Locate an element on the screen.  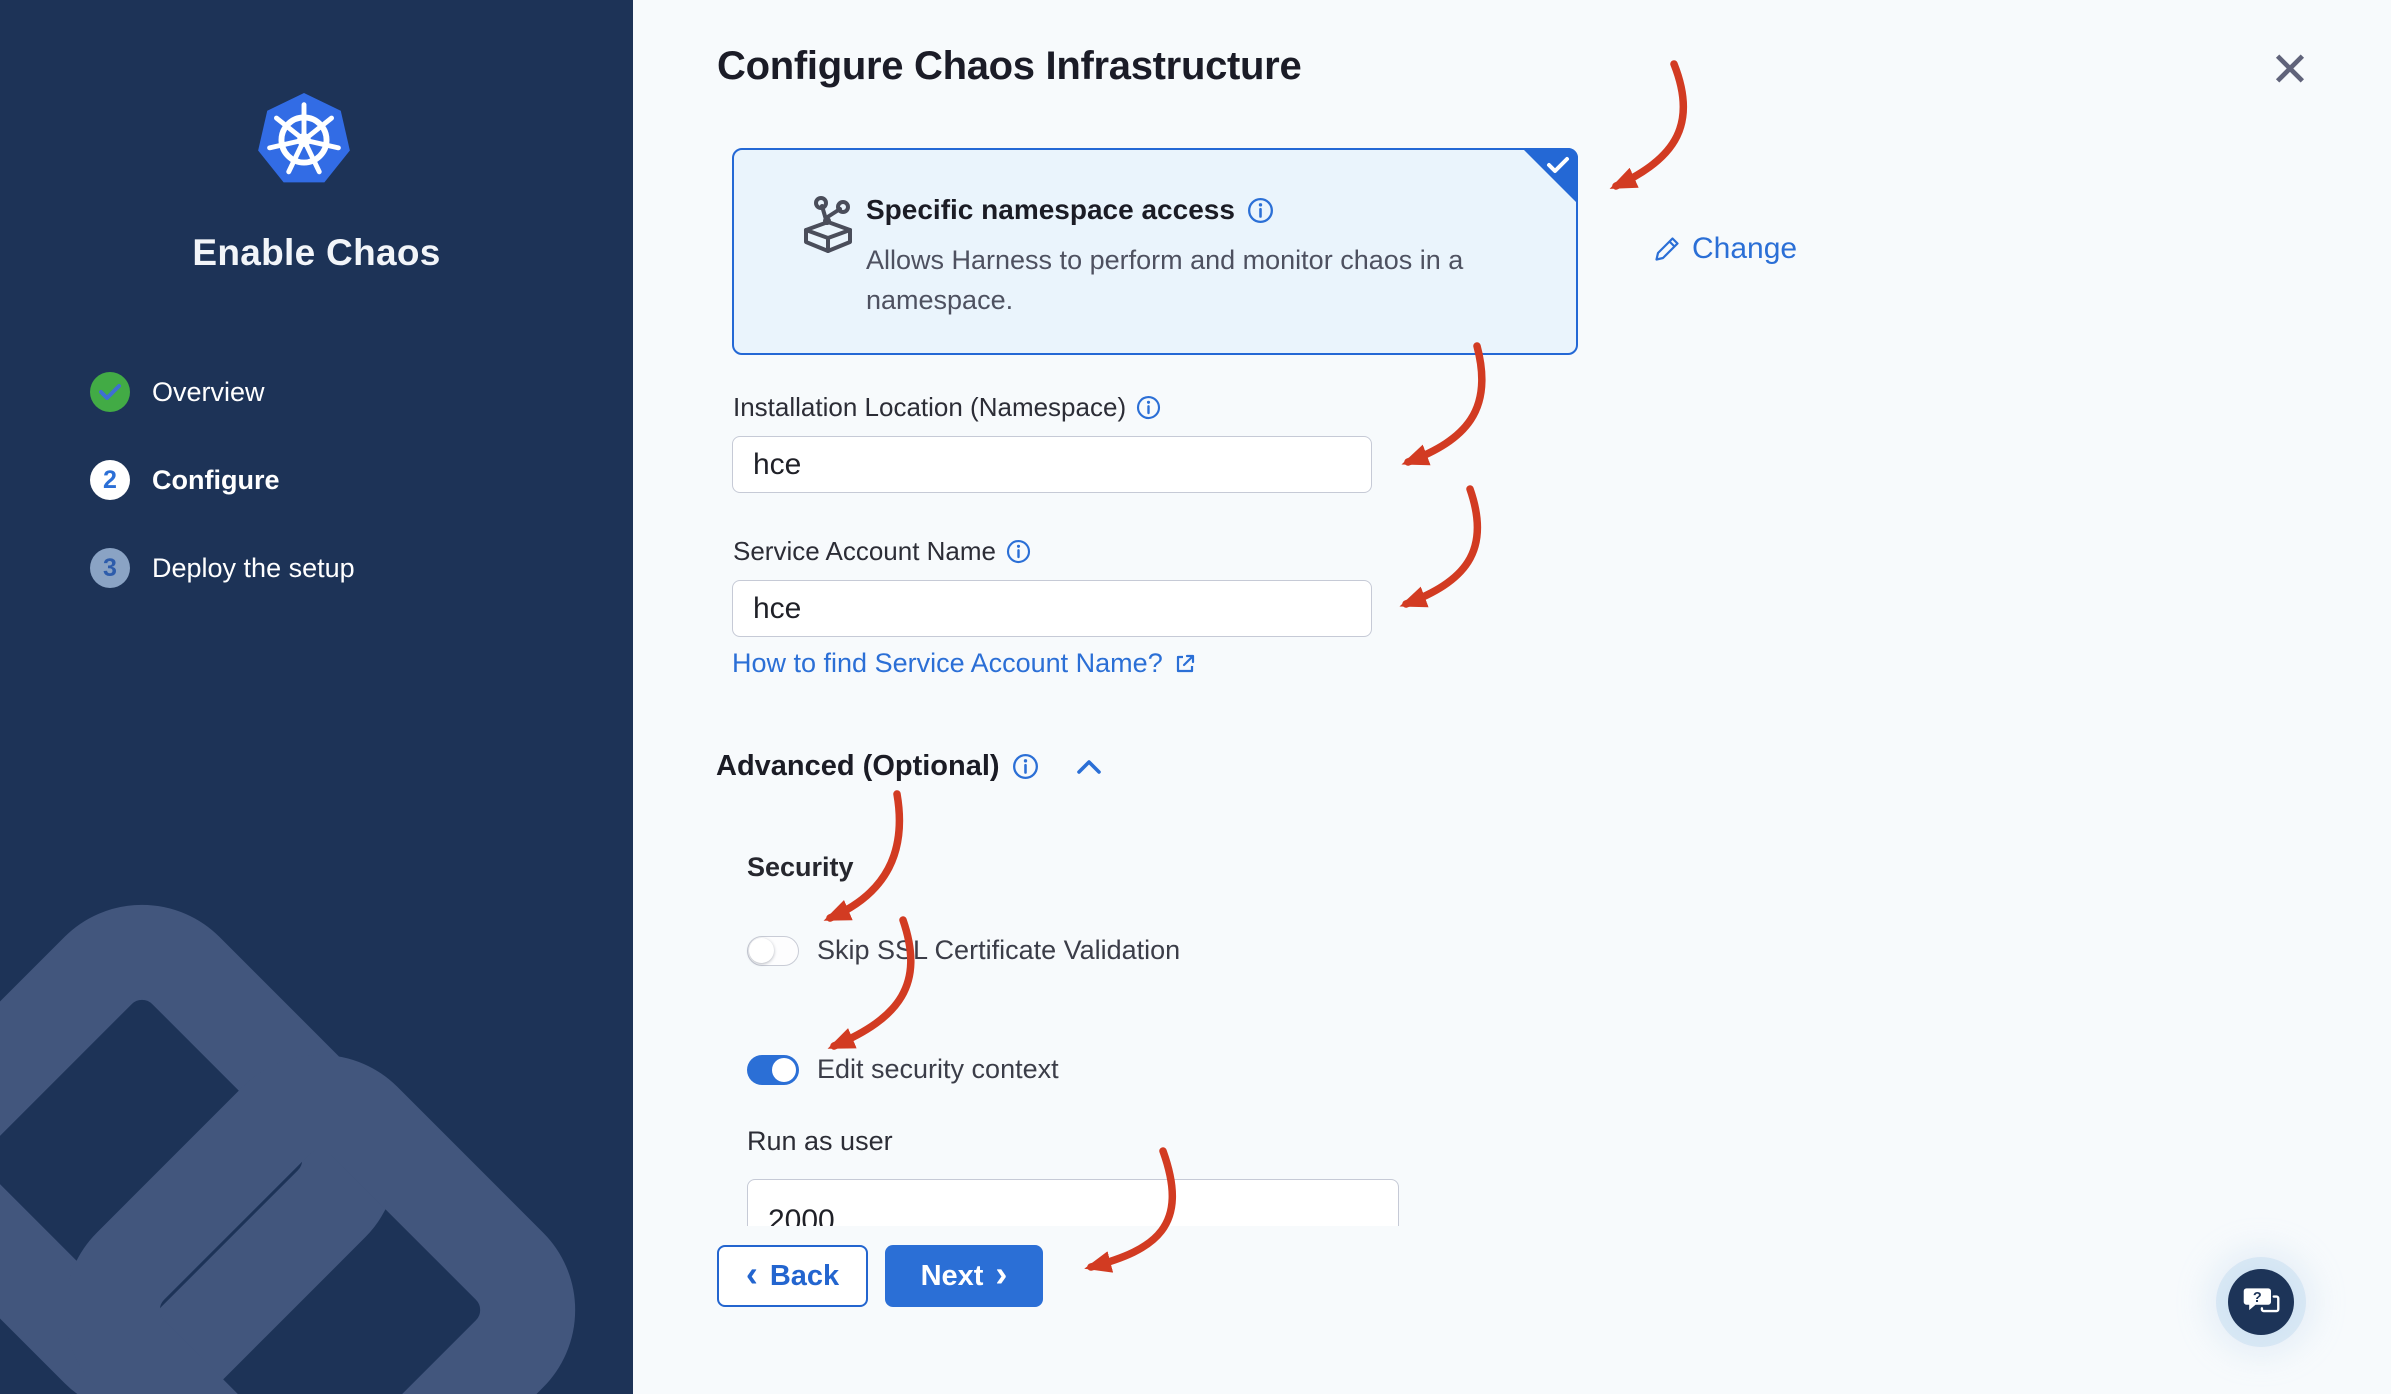
step-deploy-the-setup: 3 Deploy the setup is located at coordinates (222, 568).